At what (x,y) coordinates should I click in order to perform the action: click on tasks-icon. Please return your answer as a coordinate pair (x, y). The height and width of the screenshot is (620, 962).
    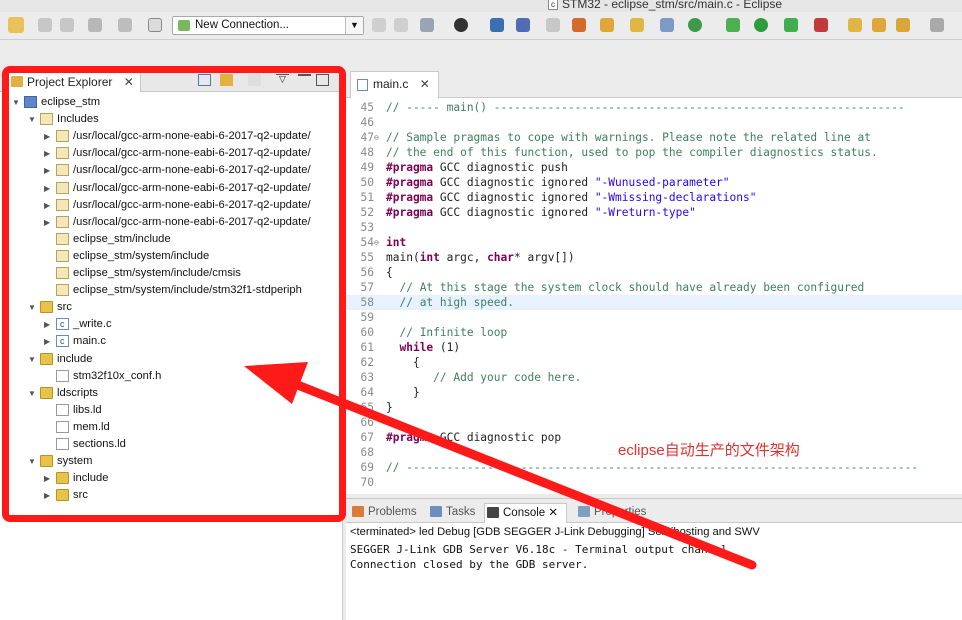
    Looking at the image, I should click on (436, 511).